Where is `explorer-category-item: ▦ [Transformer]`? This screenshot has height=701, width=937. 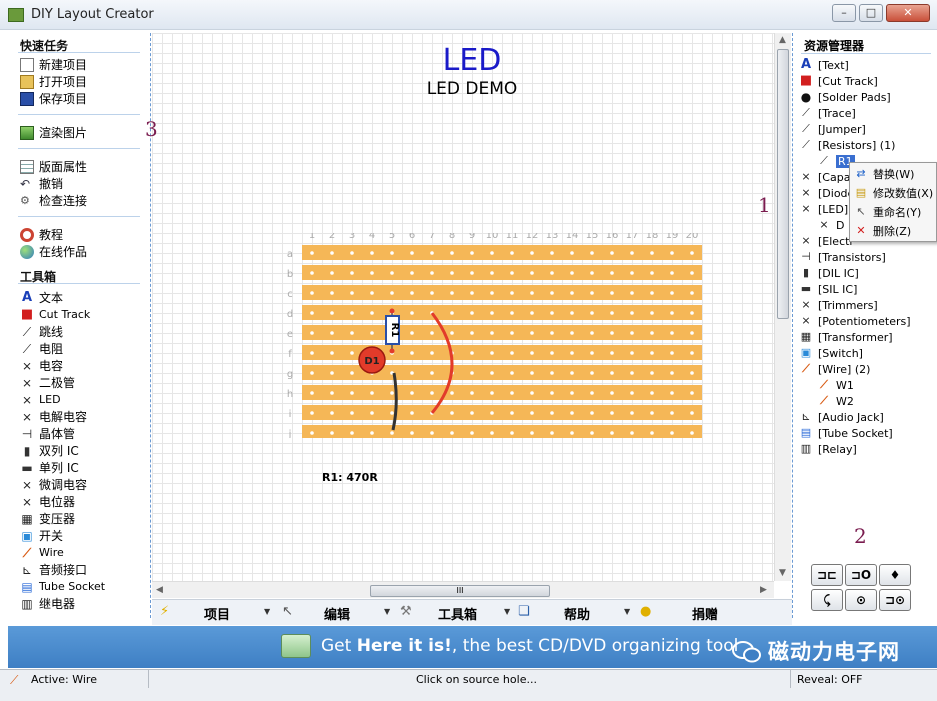
explorer-category-item: ▦ [Transformer] is located at coordinates (846, 337).